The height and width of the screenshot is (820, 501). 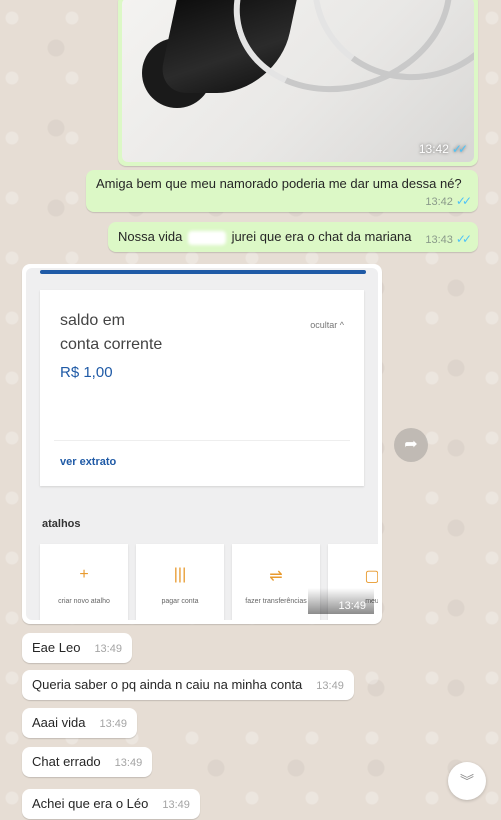 I want to click on message-text: Chat errado, so click(x=66, y=761).